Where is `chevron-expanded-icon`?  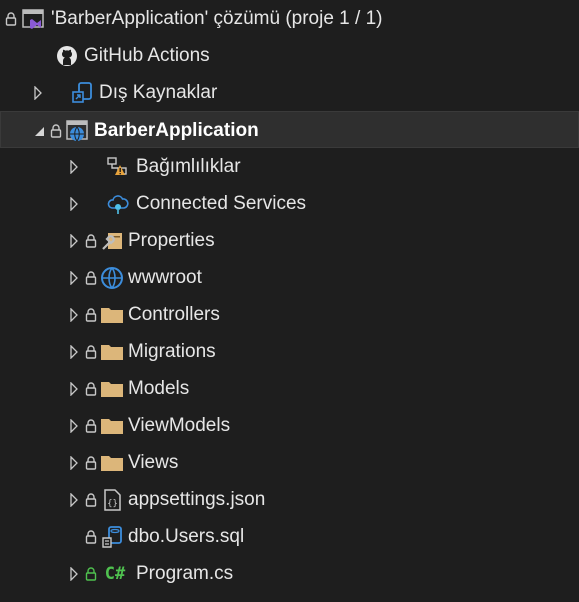 chevron-expanded-icon is located at coordinates (39, 130).